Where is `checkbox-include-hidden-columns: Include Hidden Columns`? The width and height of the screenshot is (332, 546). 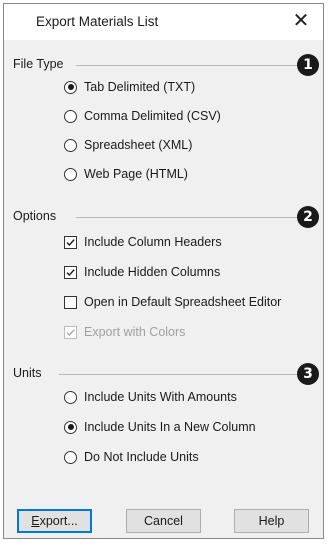
checkbox-include-hidden-columns: Include Hidden Columns is located at coordinates (142, 272).